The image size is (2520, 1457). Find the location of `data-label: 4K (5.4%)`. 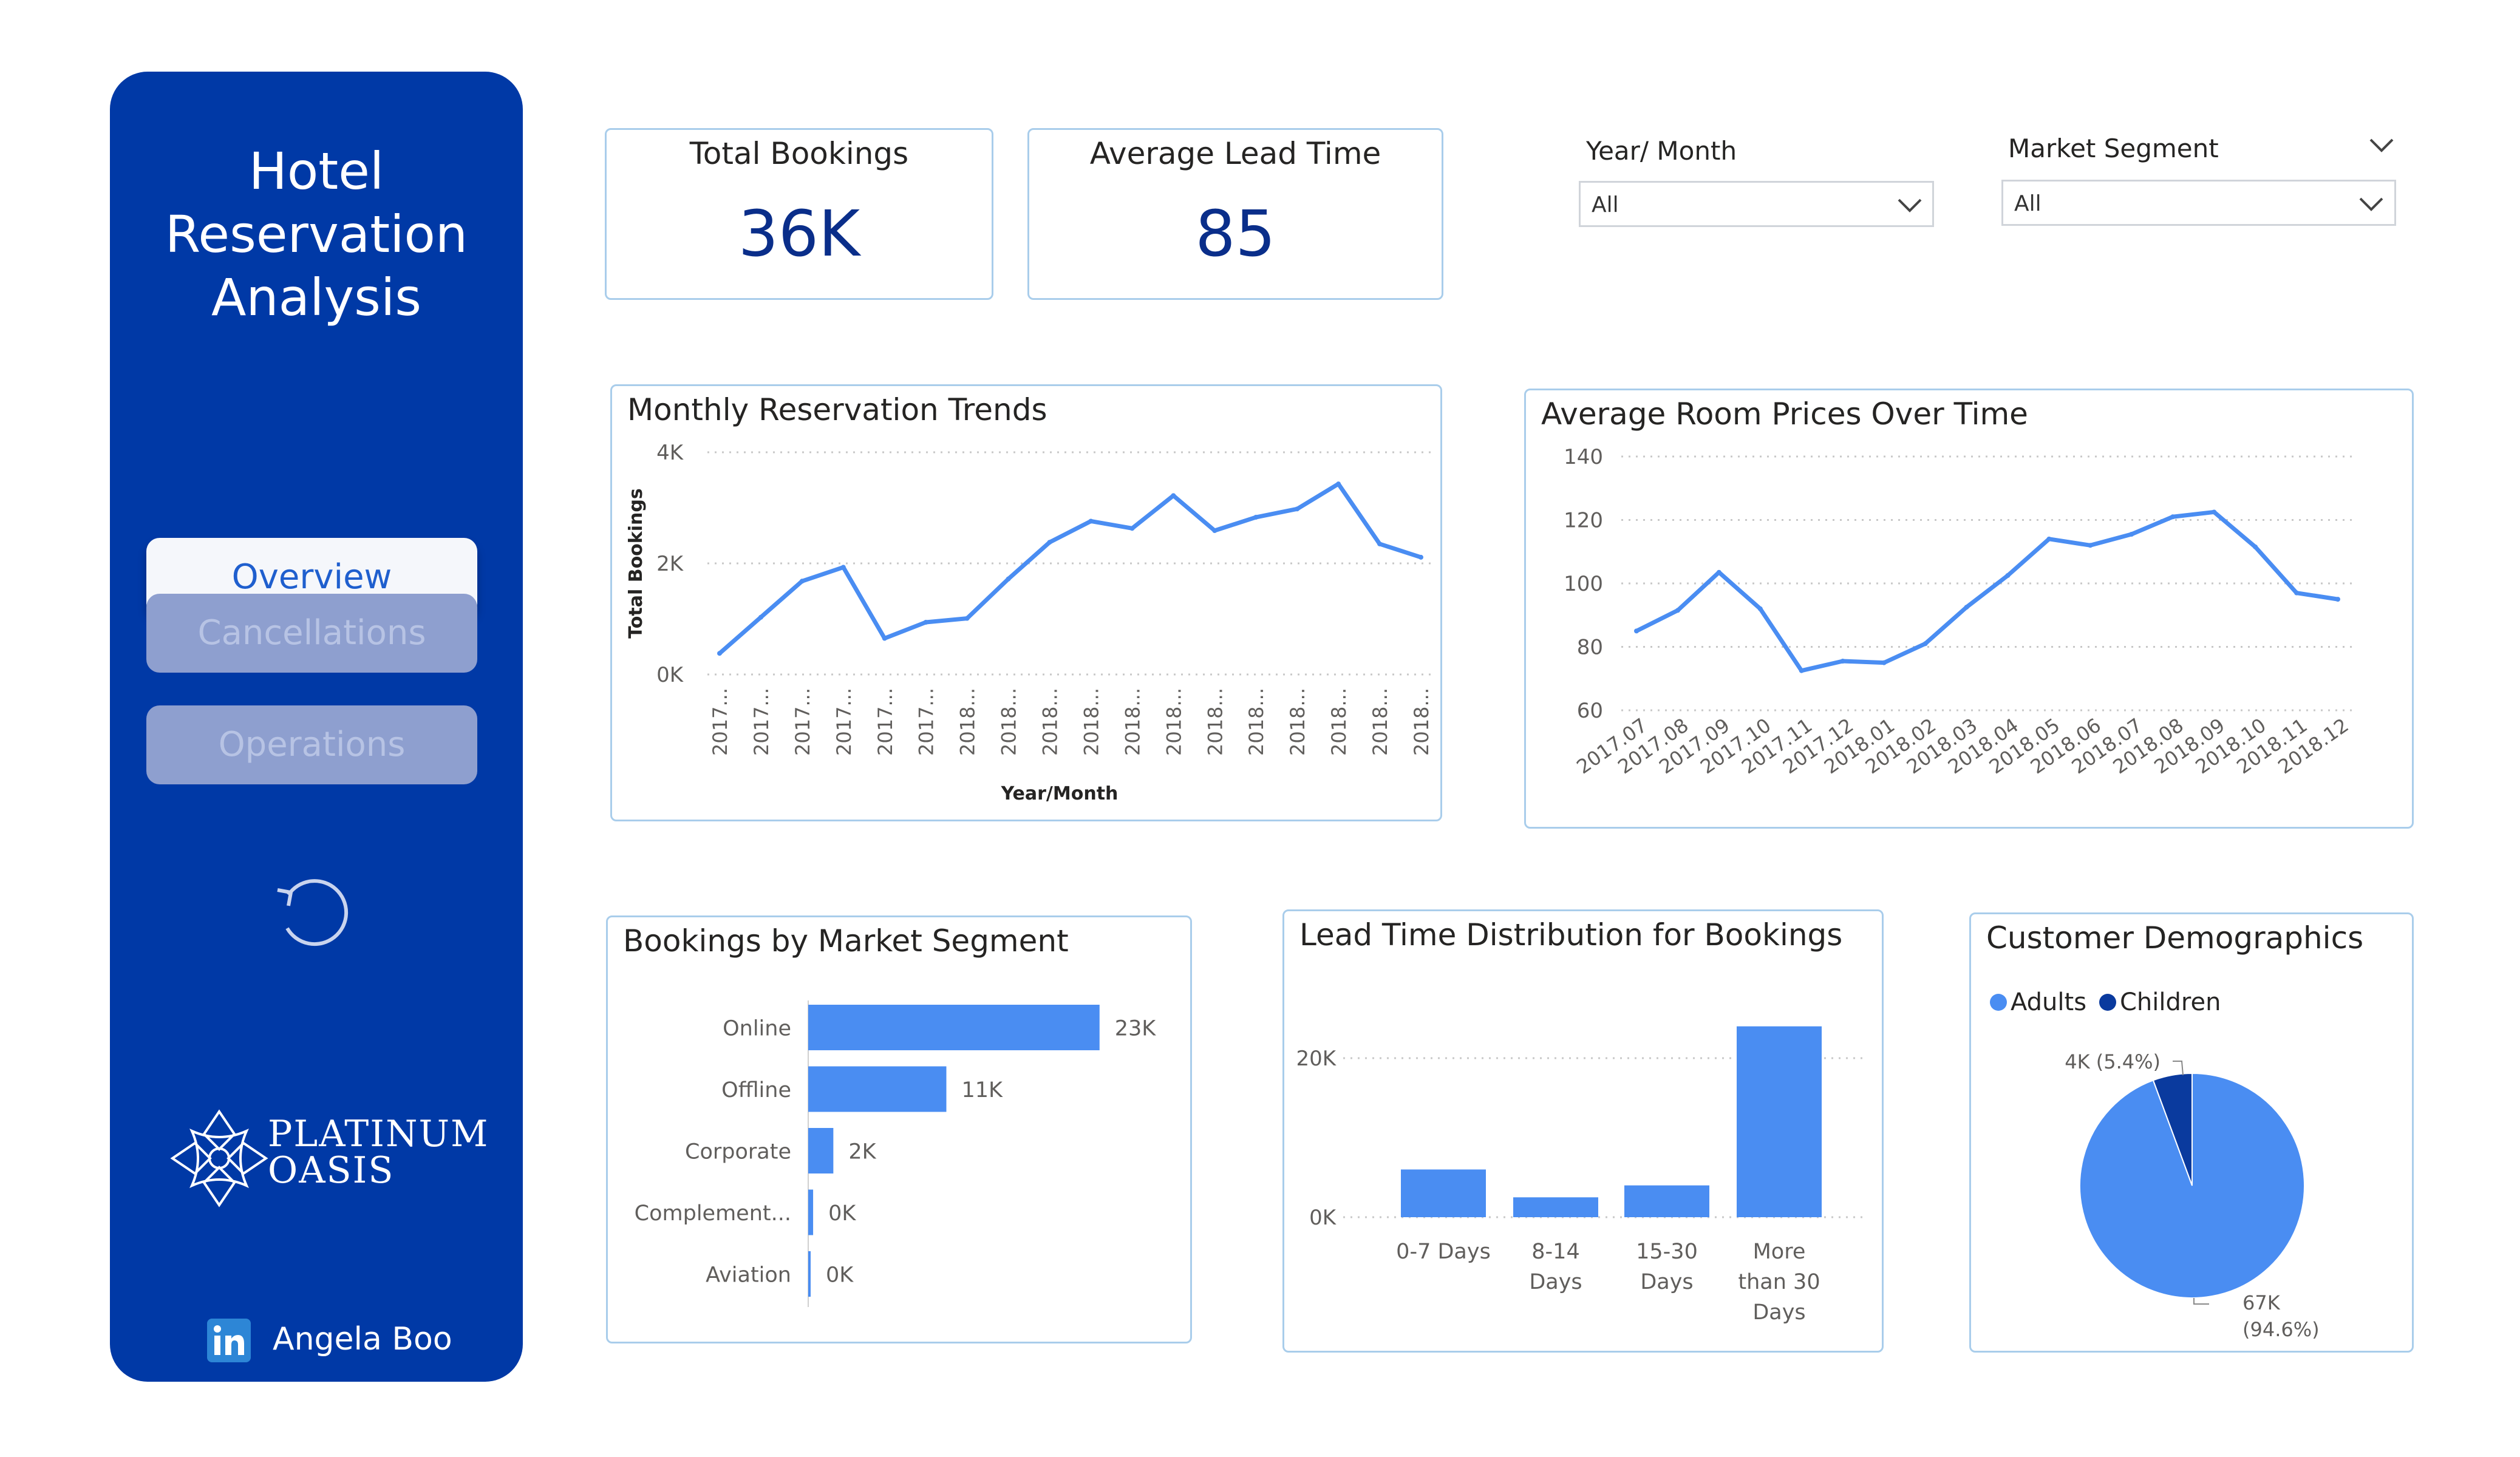

data-label: 4K (5.4%) is located at coordinates (2113, 1061).